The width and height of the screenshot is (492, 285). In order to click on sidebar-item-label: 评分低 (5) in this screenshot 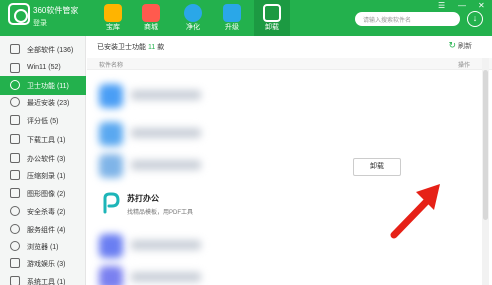, I will do `click(43, 121)`.